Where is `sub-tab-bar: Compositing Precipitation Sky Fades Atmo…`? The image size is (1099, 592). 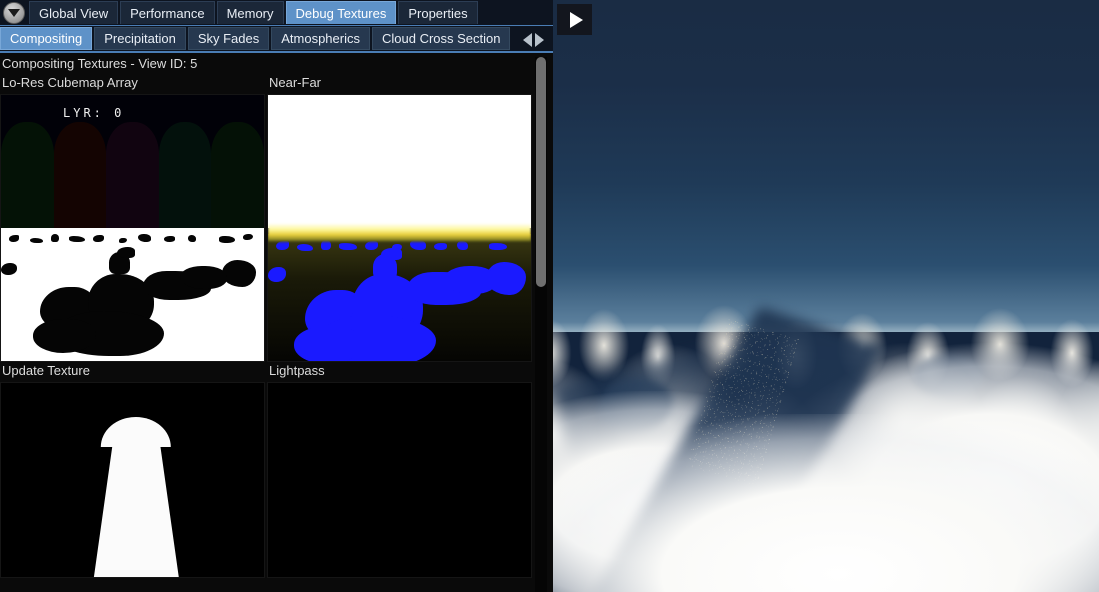 sub-tab-bar: Compositing Precipitation Sky Fades Atmo… is located at coordinates (276, 39).